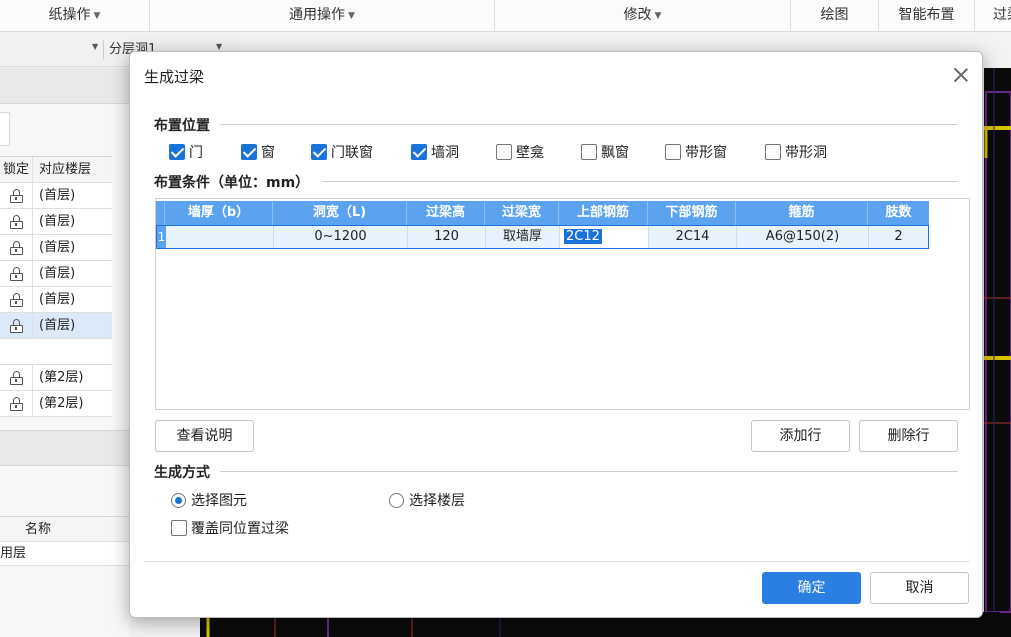  What do you see at coordinates (796, 152) in the screenshot?
I see `checkbox-strip-opening: 带形洞` at bounding box center [796, 152].